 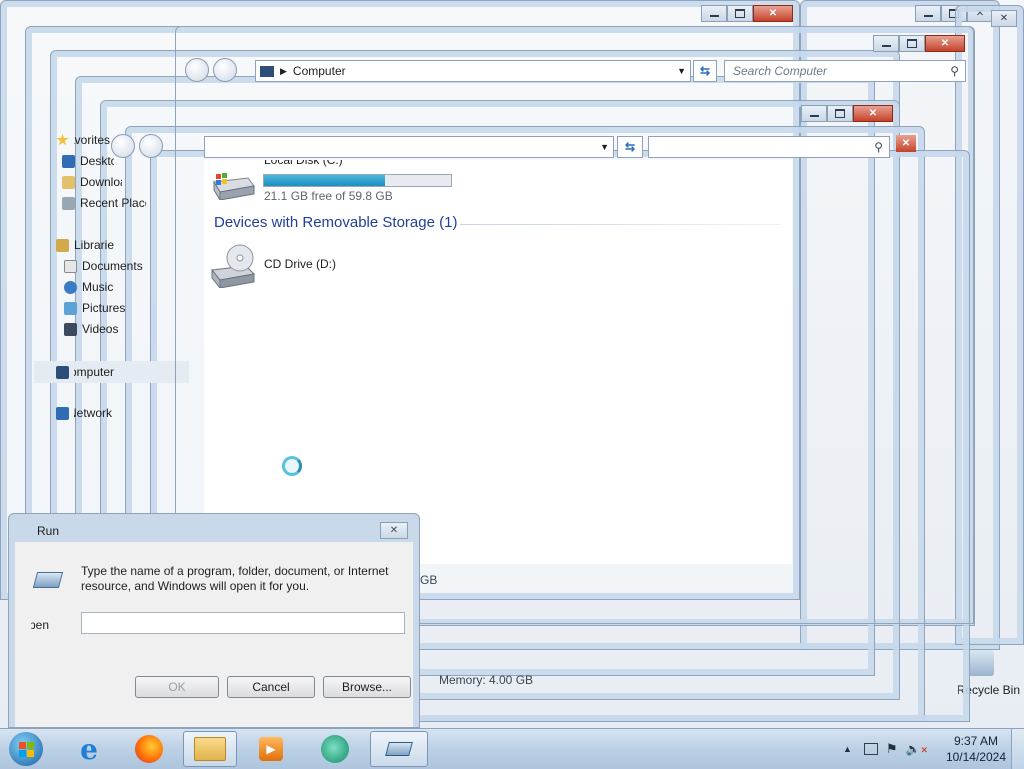 I want to click on show-hidden-icons-icon: ▲, so click(x=847, y=749).